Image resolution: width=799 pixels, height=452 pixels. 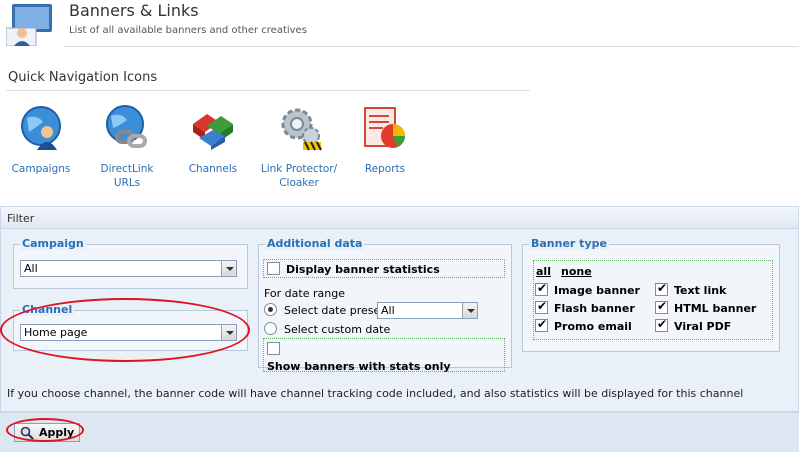 I want to click on directlink-globe-chain-icon, so click(x=126, y=126).